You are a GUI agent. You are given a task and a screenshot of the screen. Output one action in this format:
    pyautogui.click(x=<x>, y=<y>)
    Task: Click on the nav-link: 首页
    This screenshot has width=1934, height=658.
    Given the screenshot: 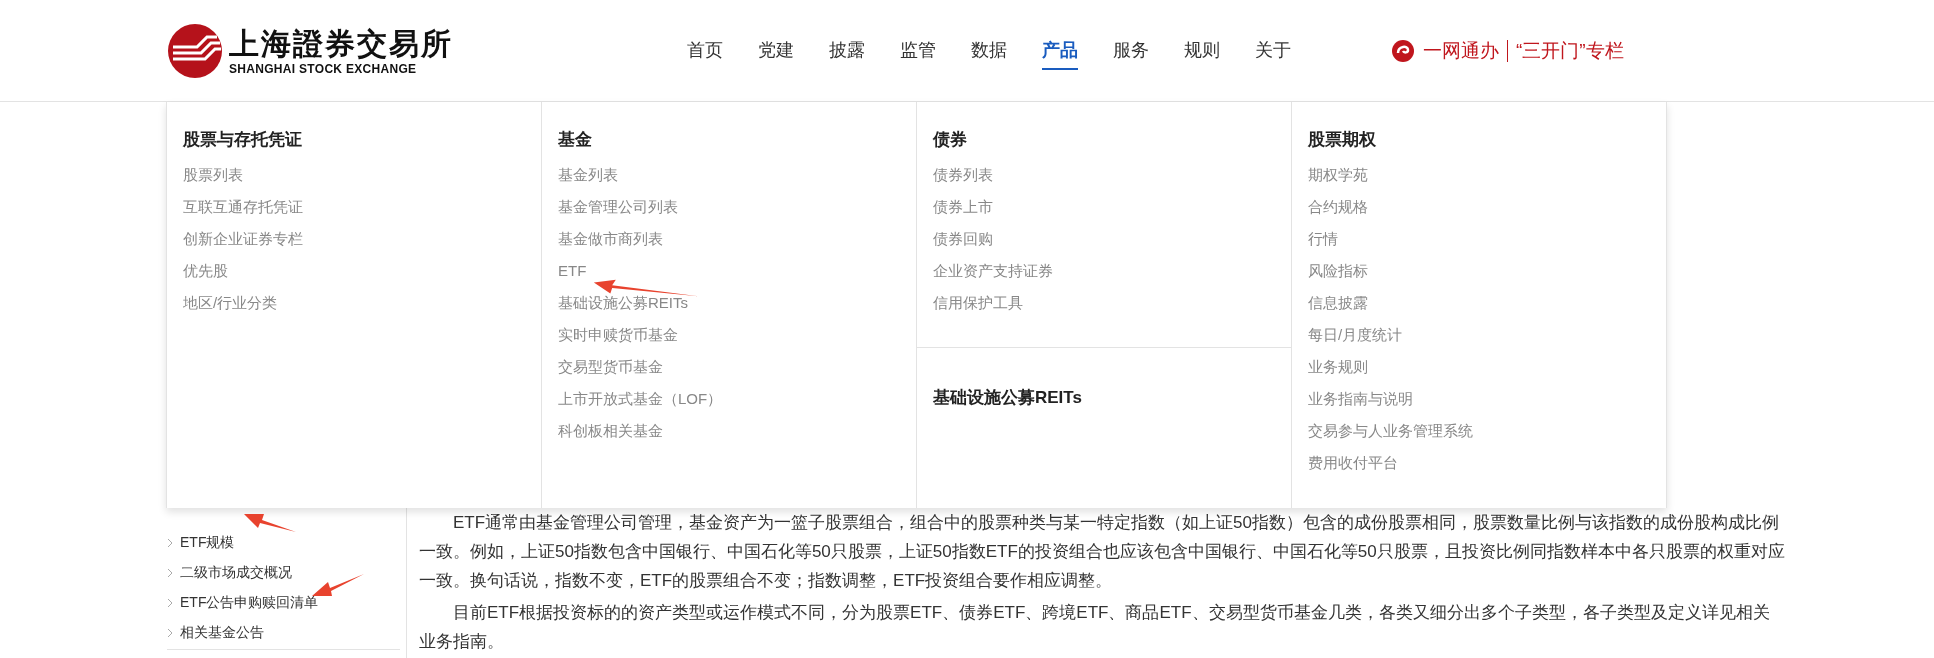 What is the action you would take?
    pyautogui.click(x=705, y=50)
    